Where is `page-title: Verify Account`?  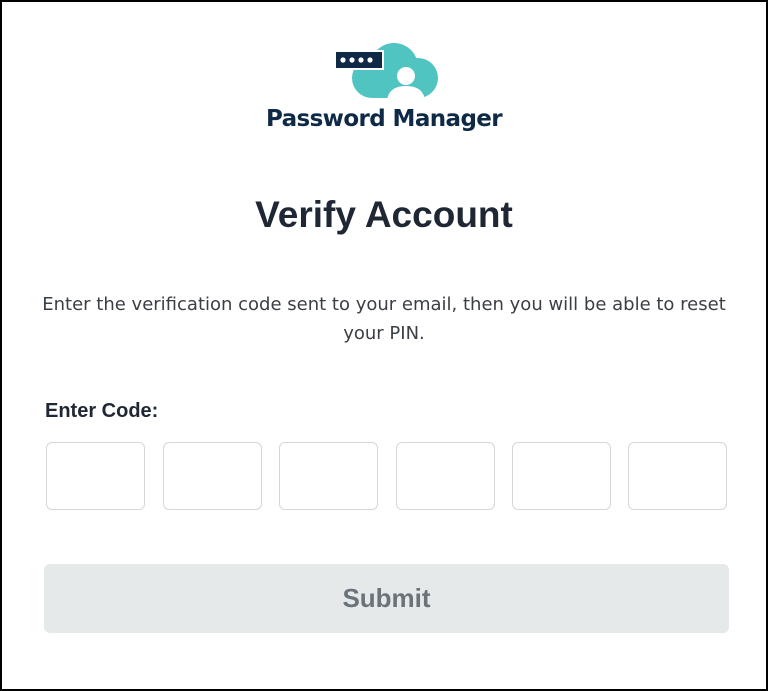 page-title: Verify Account is located at coordinates (384, 214).